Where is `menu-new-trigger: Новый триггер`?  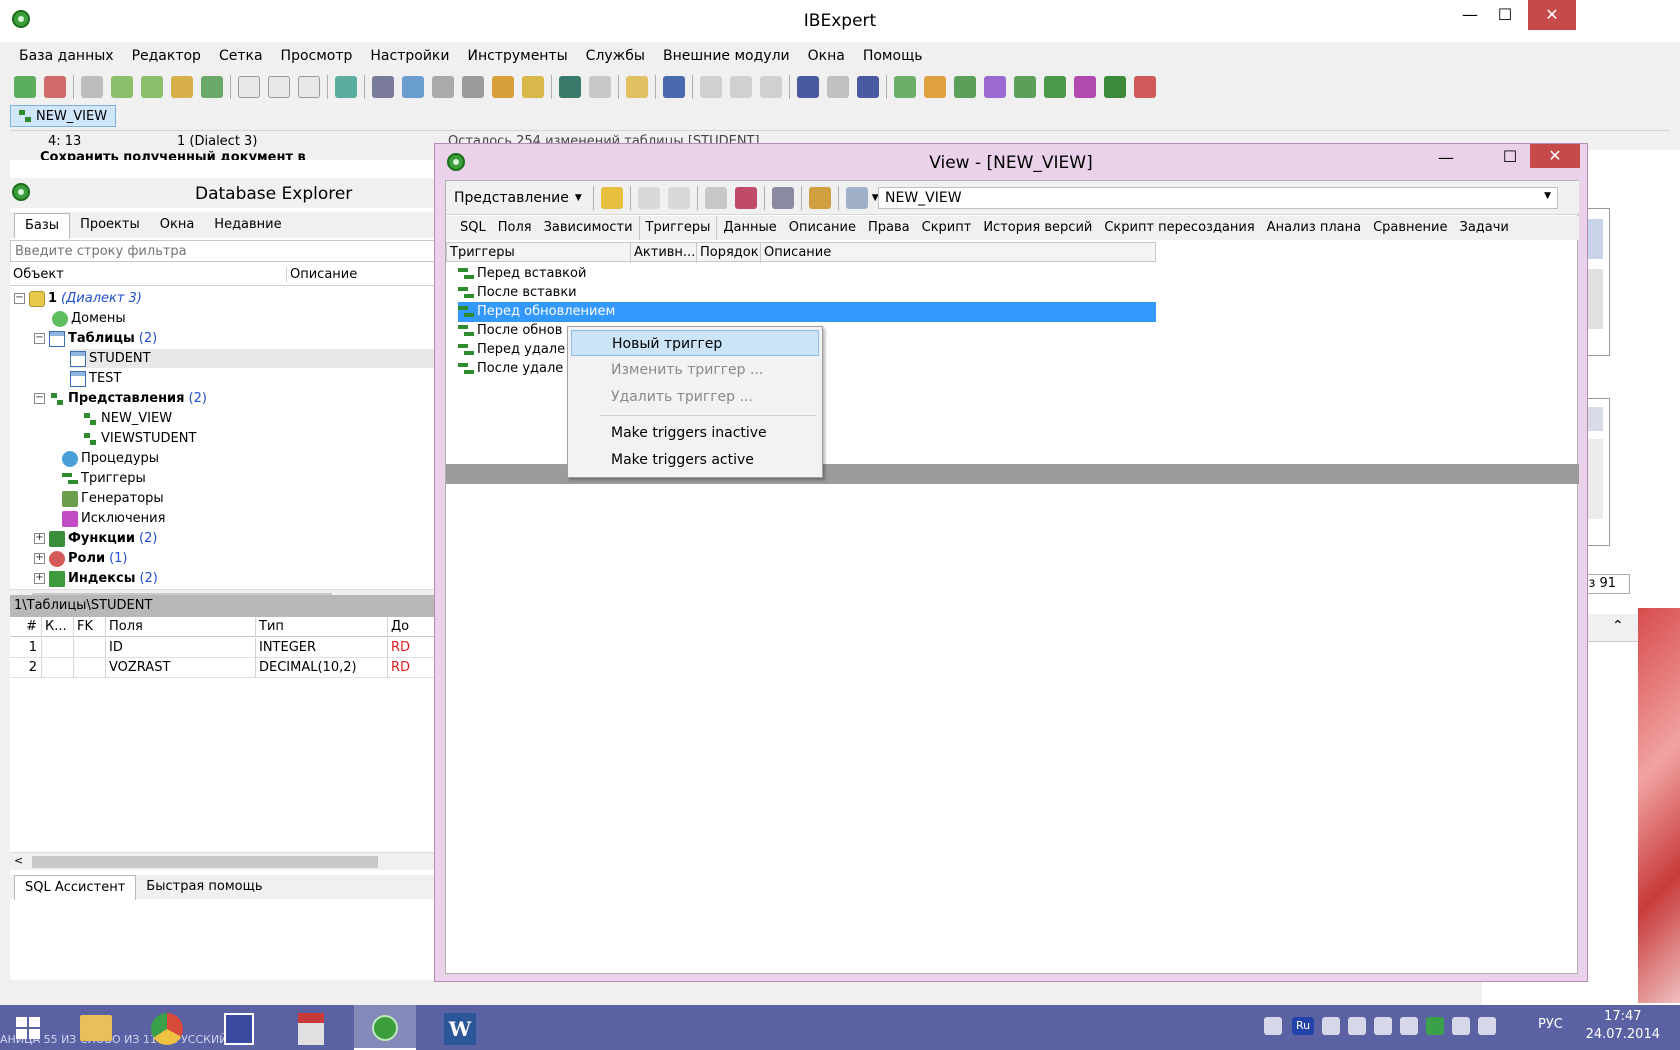 menu-new-trigger: Новый триггер is located at coordinates (695, 343).